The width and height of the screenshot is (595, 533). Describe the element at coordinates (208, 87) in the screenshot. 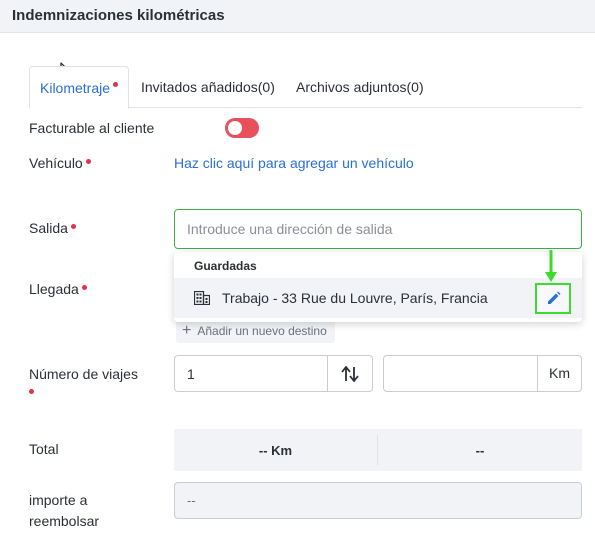

I see `tab-invitados: Invitados añadidos(0)` at that location.